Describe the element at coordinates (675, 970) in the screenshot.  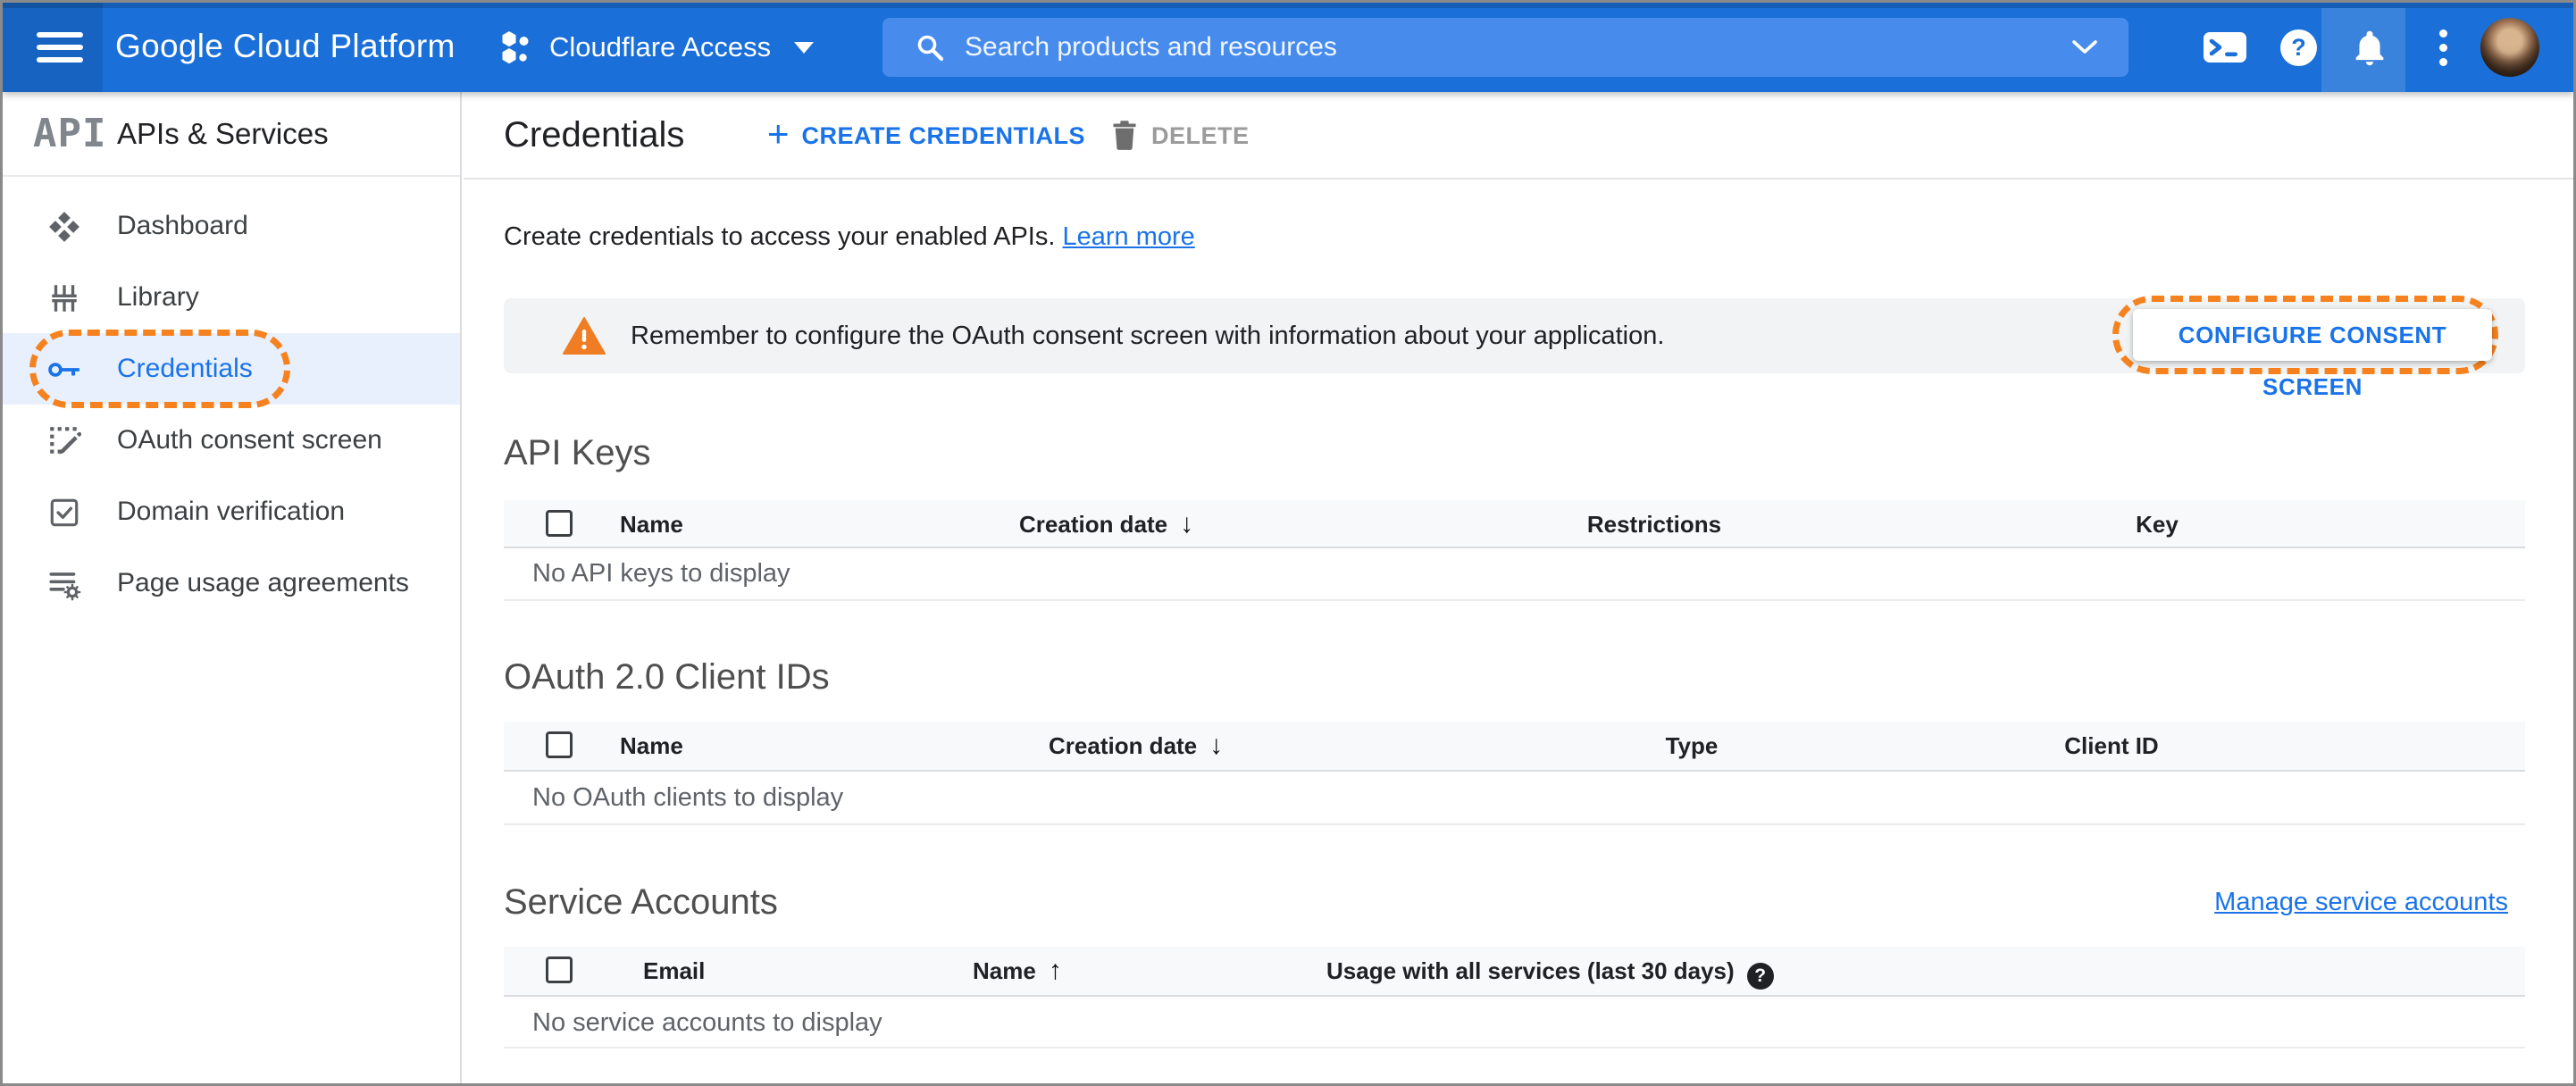
I see `column-header-email: Email` at that location.